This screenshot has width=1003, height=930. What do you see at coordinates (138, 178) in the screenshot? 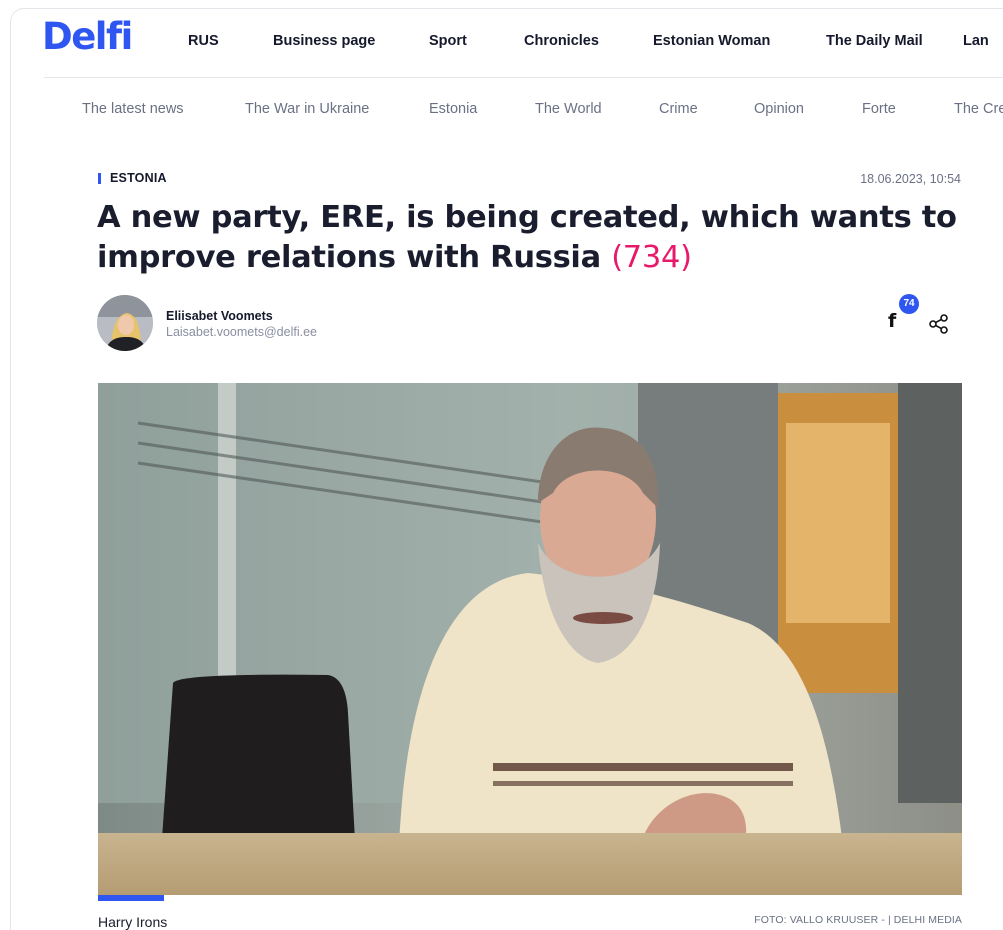
I see `category-label: ESTONIA` at bounding box center [138, 178].